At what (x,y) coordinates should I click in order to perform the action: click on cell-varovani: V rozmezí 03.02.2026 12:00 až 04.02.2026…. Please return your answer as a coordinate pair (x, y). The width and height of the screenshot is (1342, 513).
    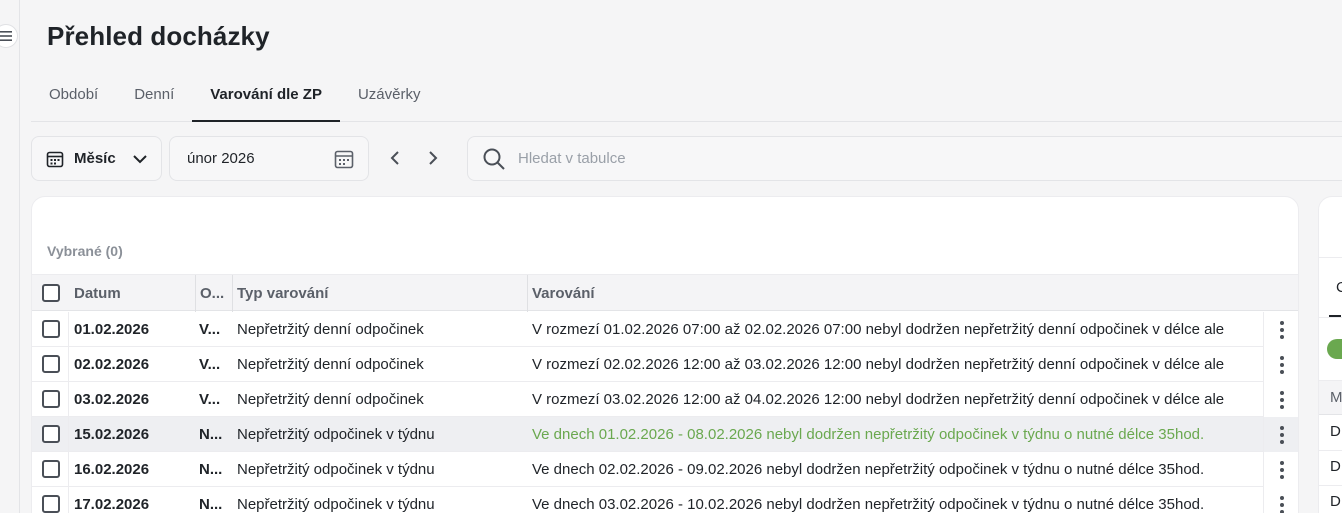
    Looking at the image, I should click on (878, 399).